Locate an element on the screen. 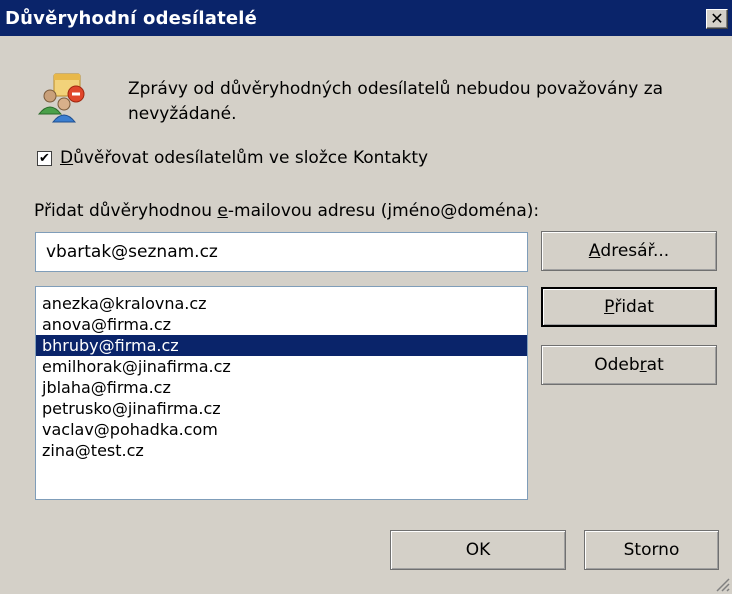 The image size is (732, 594). title-bar: Důvěryhodní odesílatelé ✕ is located at coordinates (366, 18).